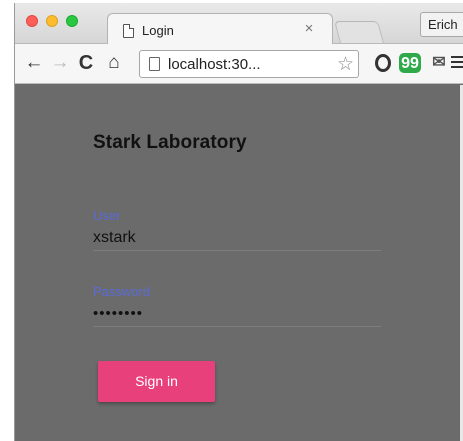 The height and width of the screenshot is (441, 463). I want to click on quote-extension-icon: 99, so click(410, 63).